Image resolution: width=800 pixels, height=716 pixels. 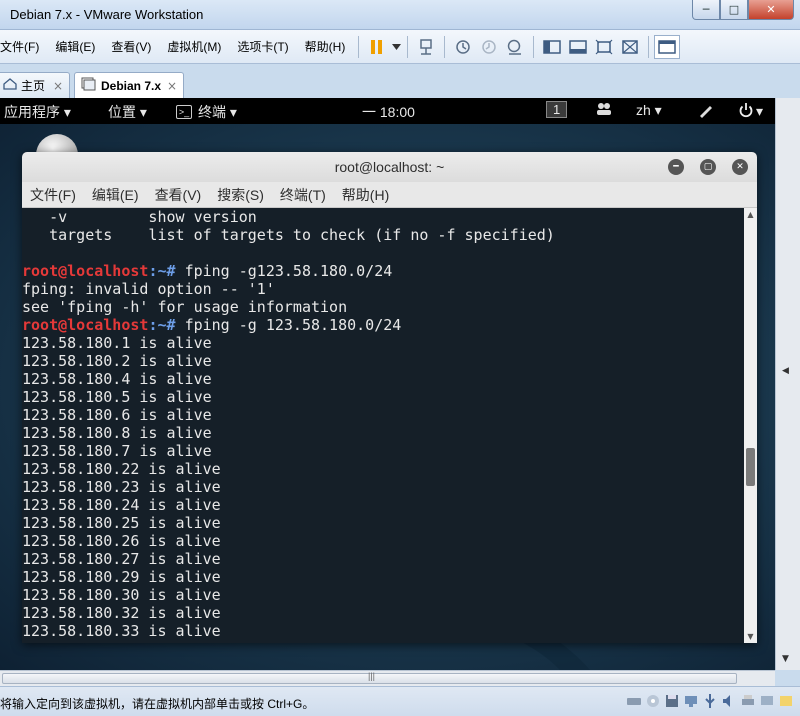 I want to click on vm-horizontal-scrollbar: |||, so click(x=387, y=678).